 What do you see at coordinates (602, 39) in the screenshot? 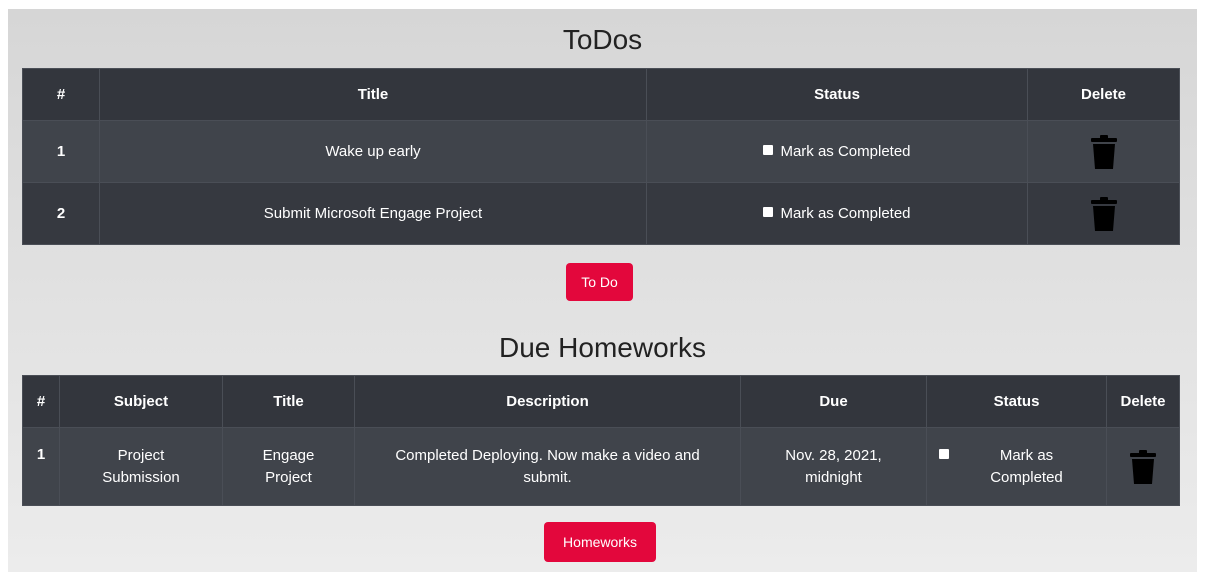
I see `todos-heading: ToDos` at bounding box center [602, 39].